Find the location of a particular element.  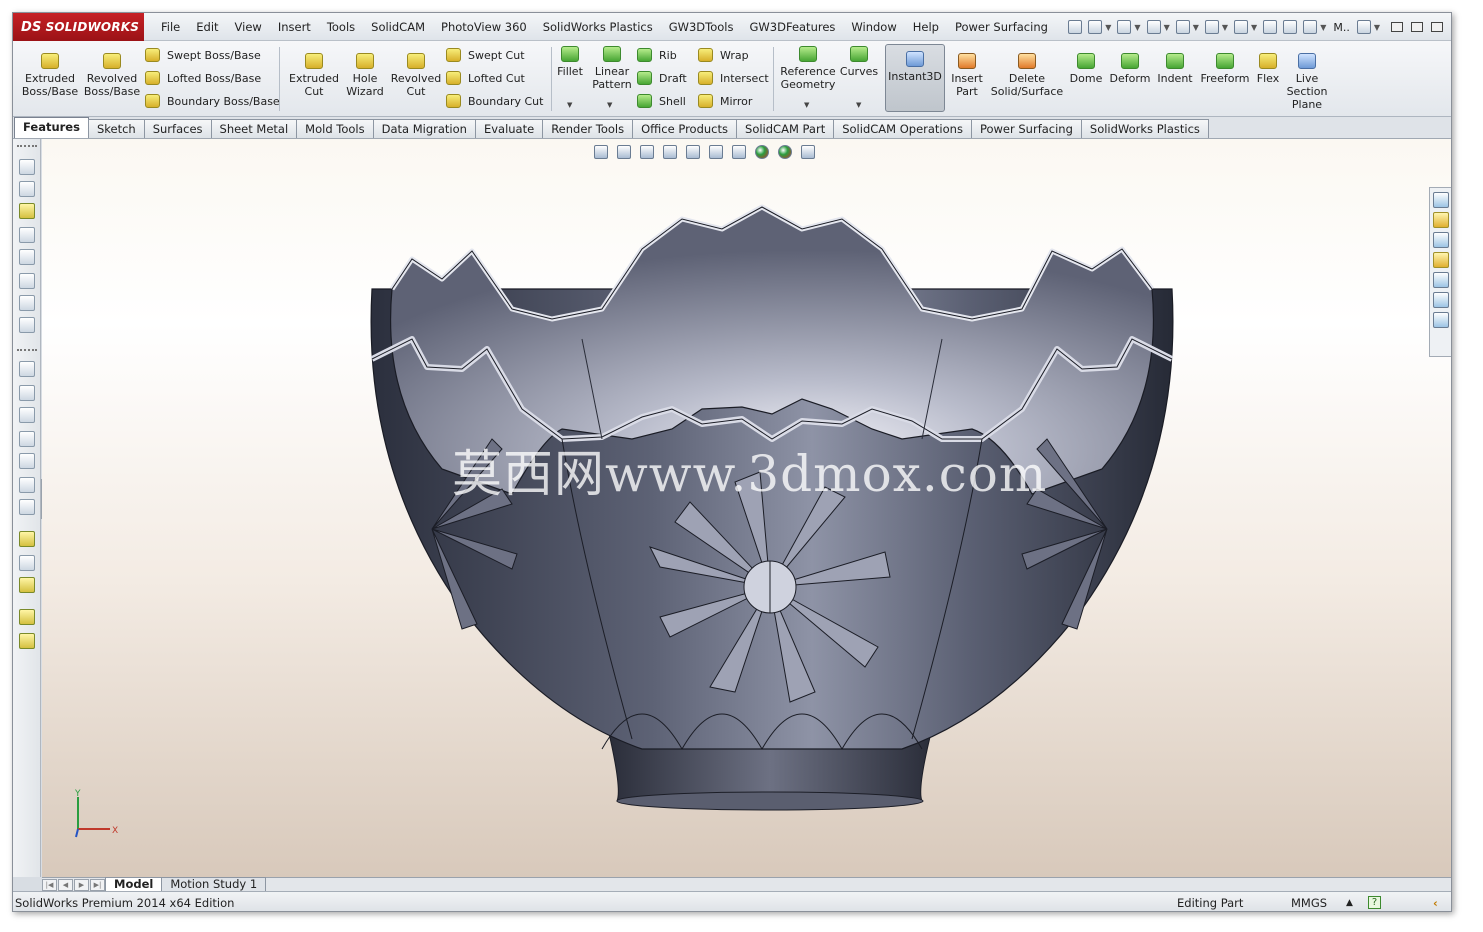

tab-features: Features is located at coordinates (51, 127).